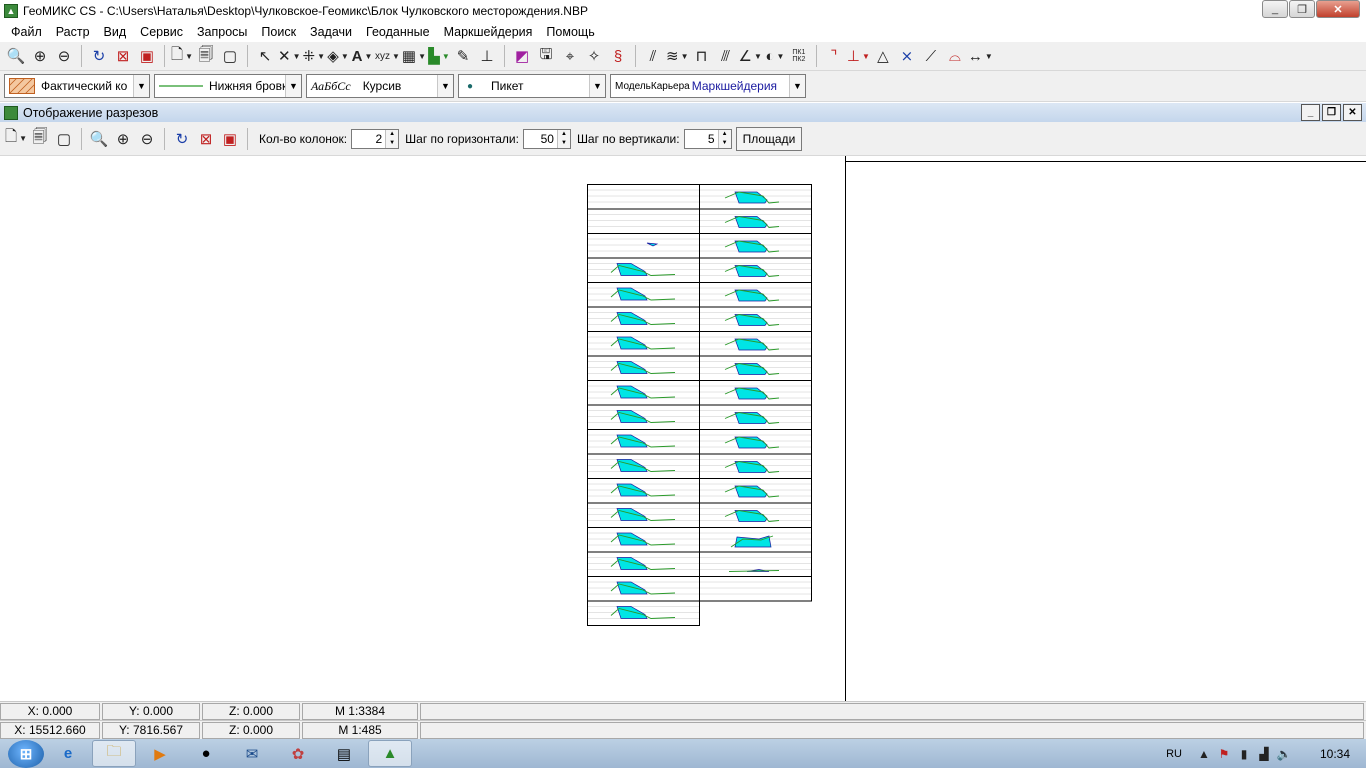 This screenshot has height=768, width=1366. What do you see at coordinates (907, 56) in the screenshot?
I see `intersect-icon: ⨯` at bounding box center [907, 56].